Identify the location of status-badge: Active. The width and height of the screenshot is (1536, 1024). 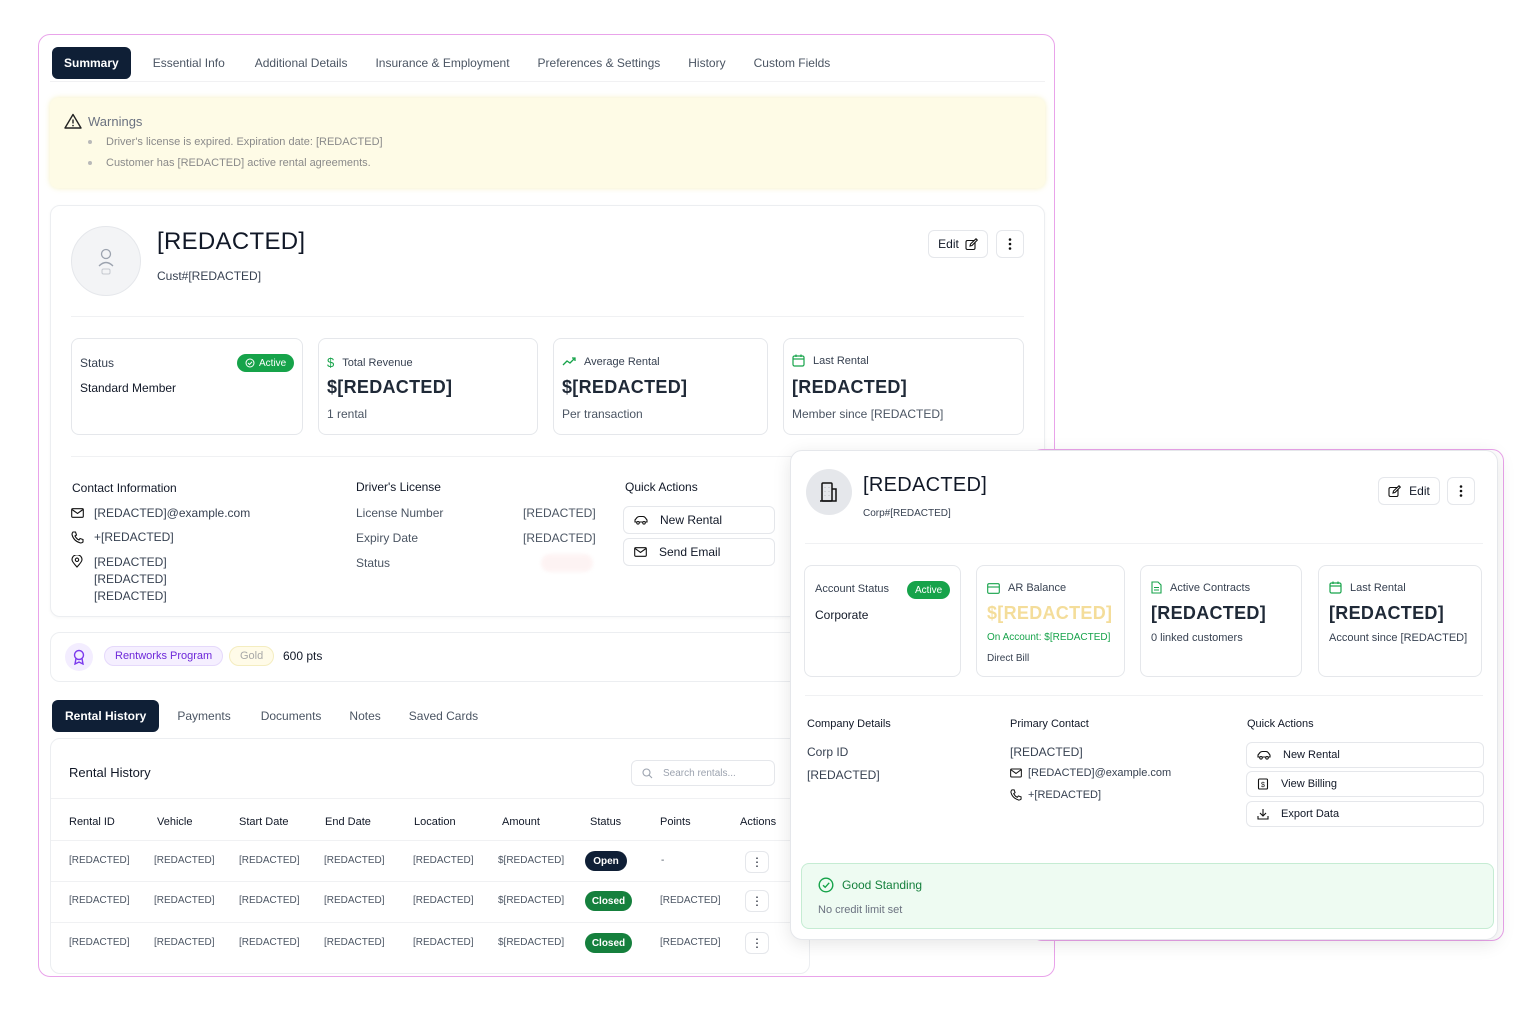
(266, 363).